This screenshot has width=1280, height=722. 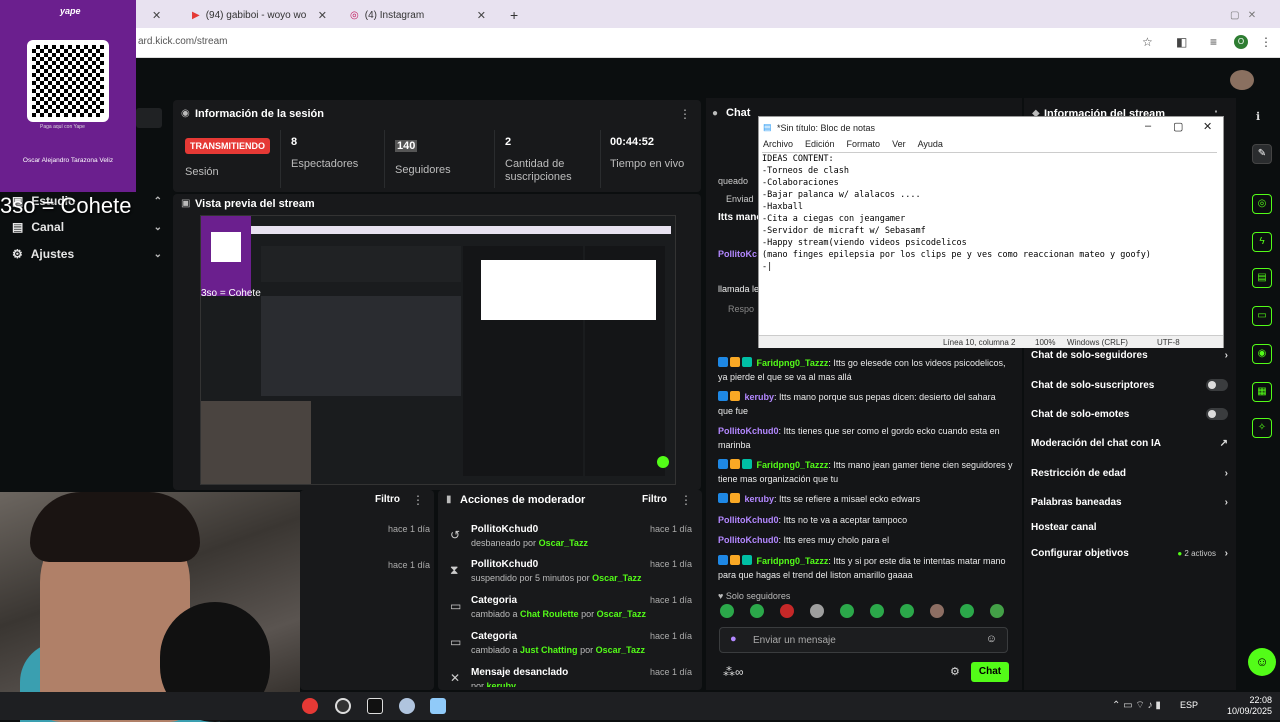 I want to click on app-icon, so click(x=407, y=706).